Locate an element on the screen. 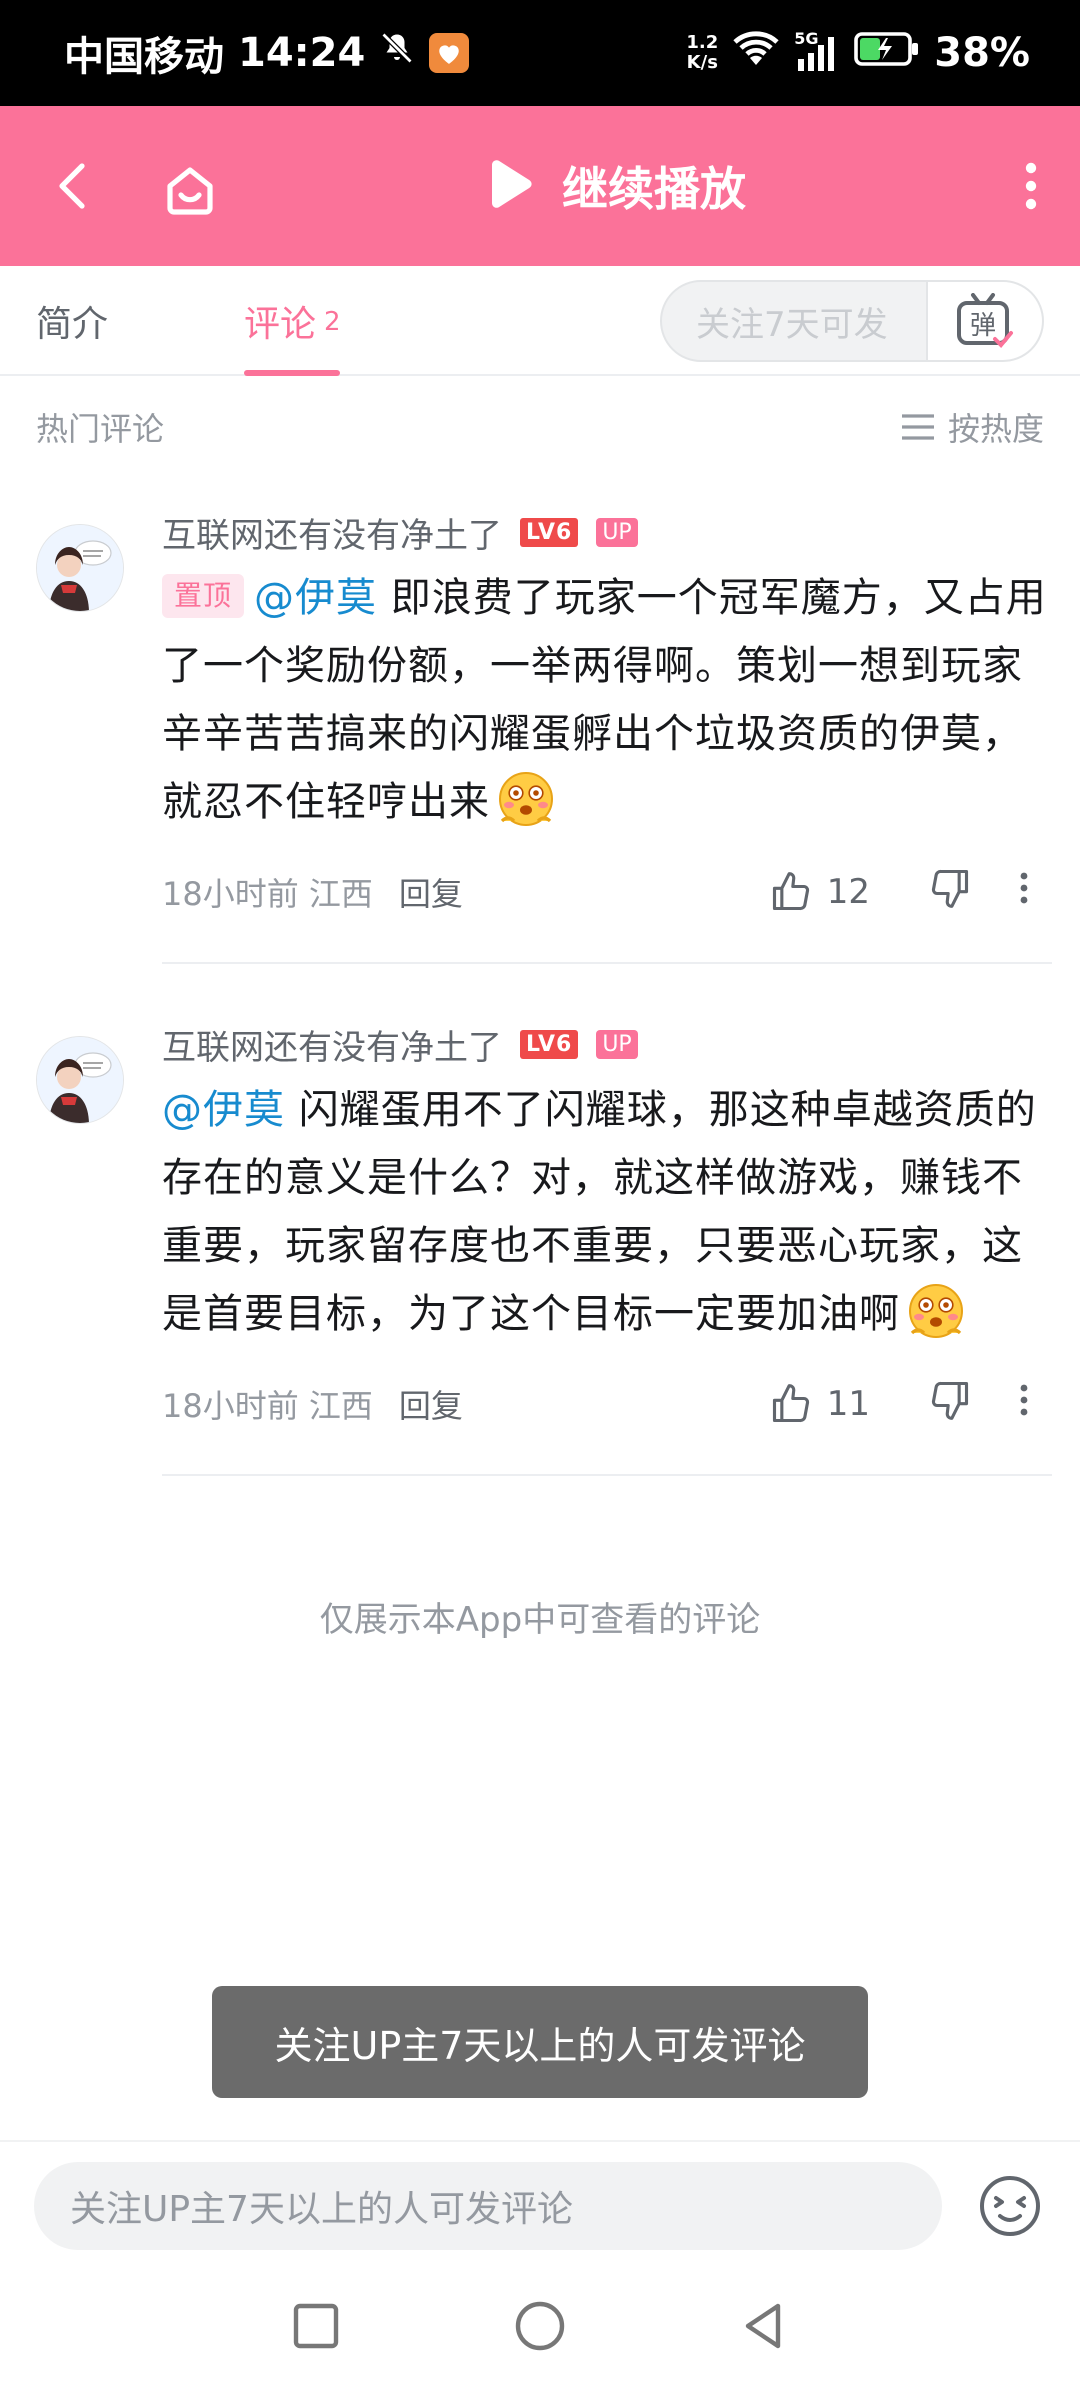 The width and height of the screenshot is (1080, 2382). emoji-button is located at coordinates (1010, 2206).